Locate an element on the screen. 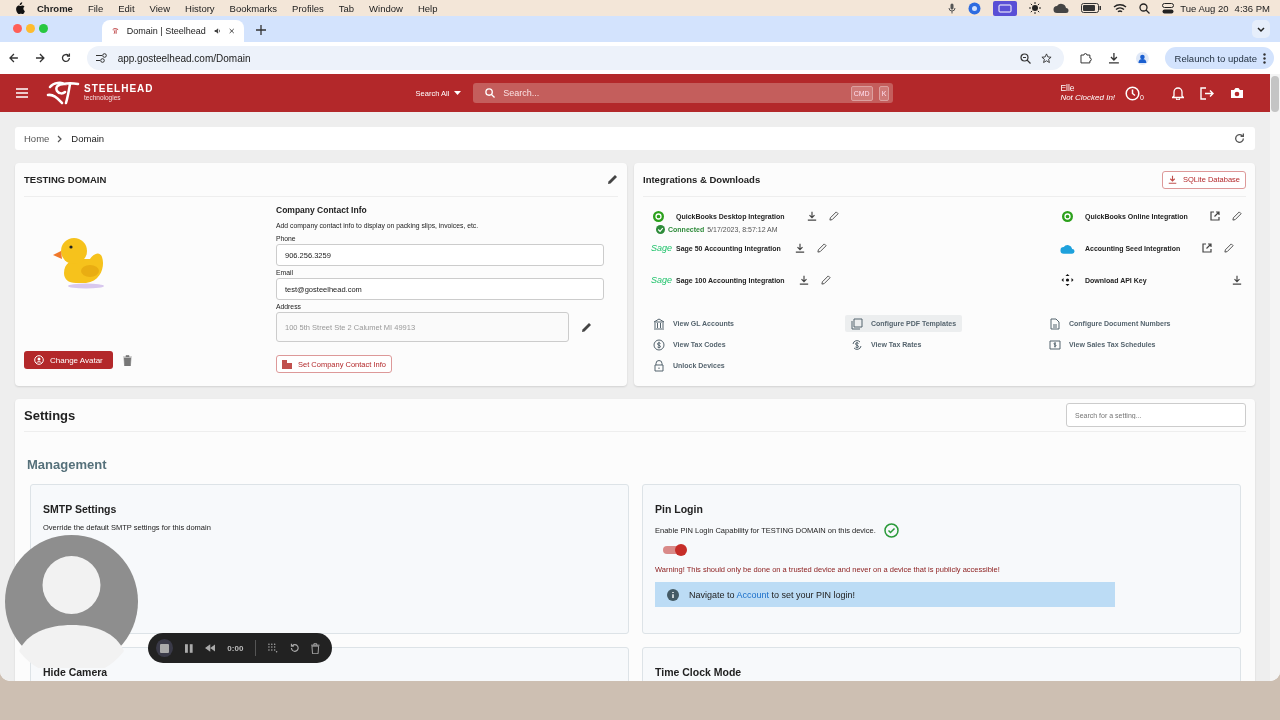  sun-icon is located at coordinates (1035, 8).